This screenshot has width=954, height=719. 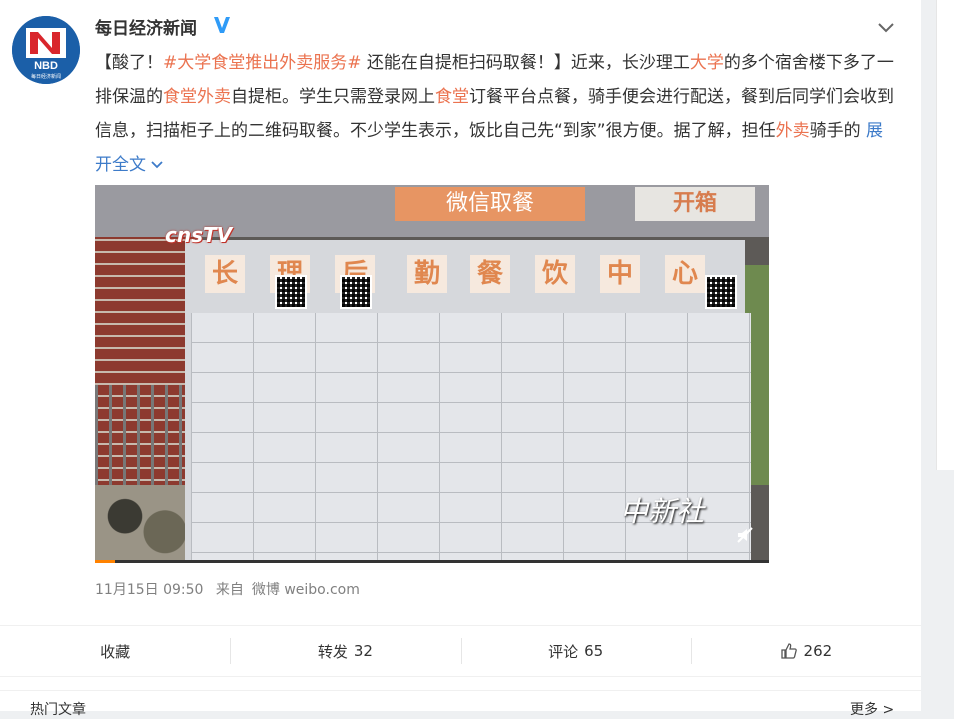 What do you see at coordinates (707, 63) in the screenshot?
I see `keyword-highlight: 大学` at bounding box center [707, 63].